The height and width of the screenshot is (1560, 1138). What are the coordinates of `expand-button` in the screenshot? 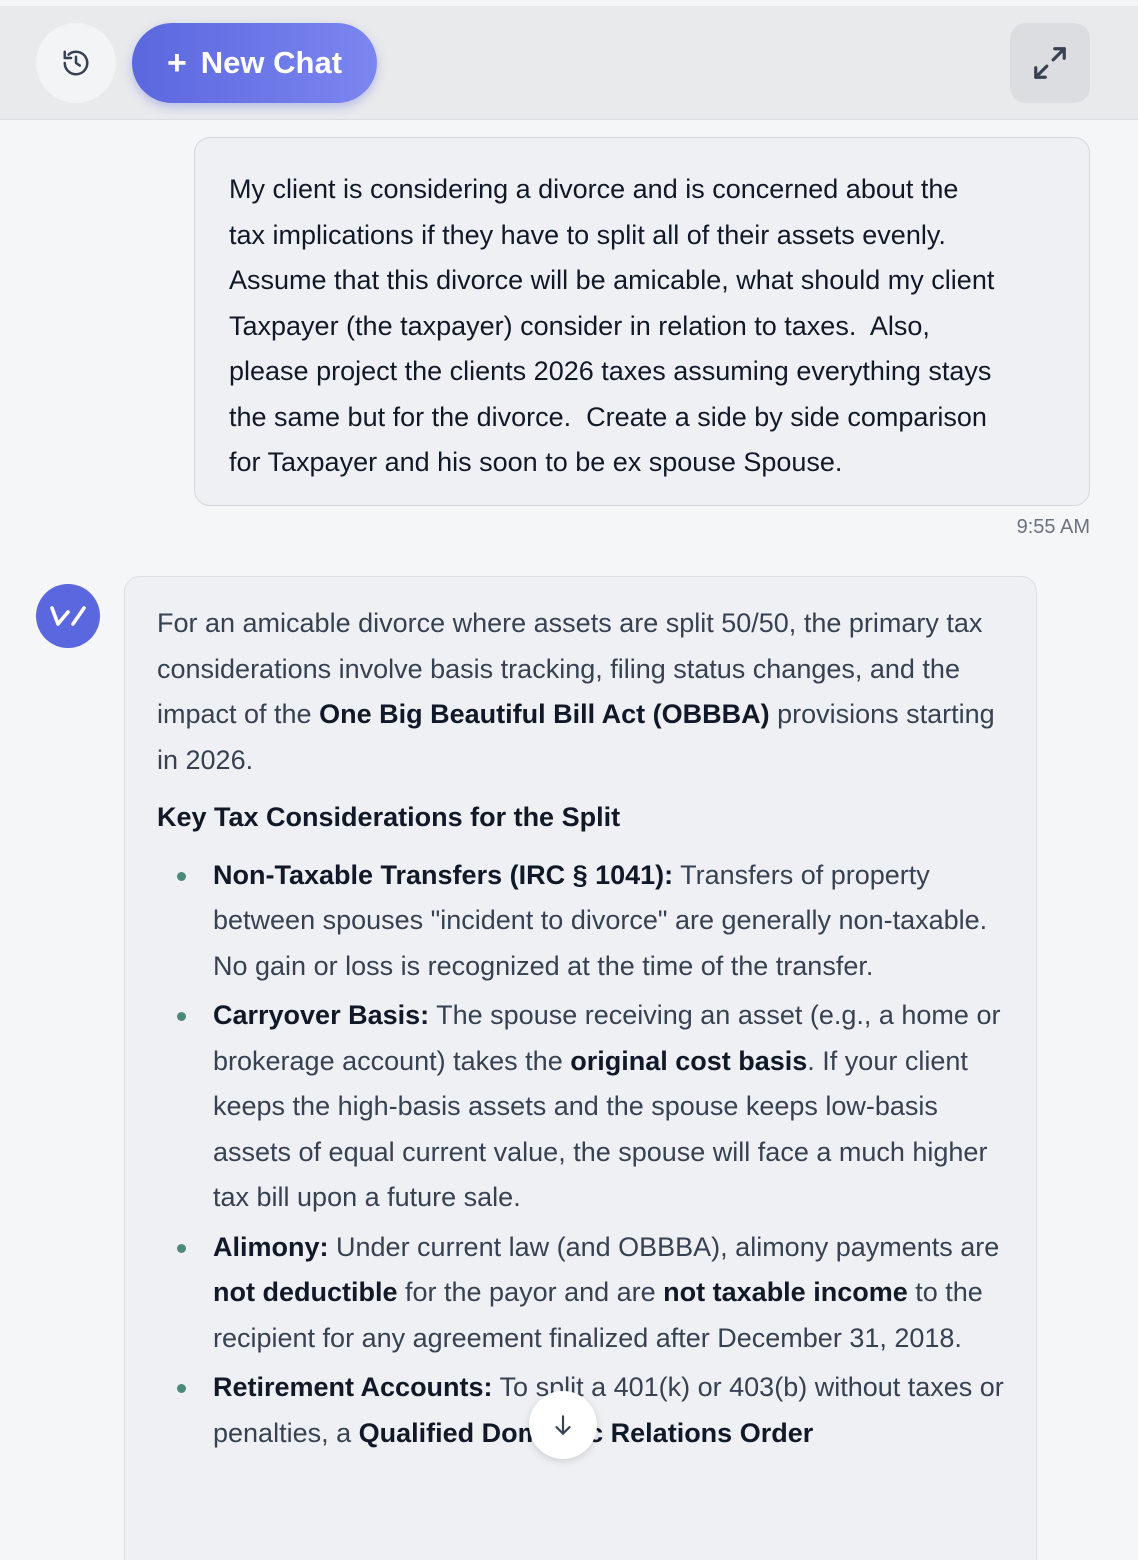 It's located at (1050, 63).